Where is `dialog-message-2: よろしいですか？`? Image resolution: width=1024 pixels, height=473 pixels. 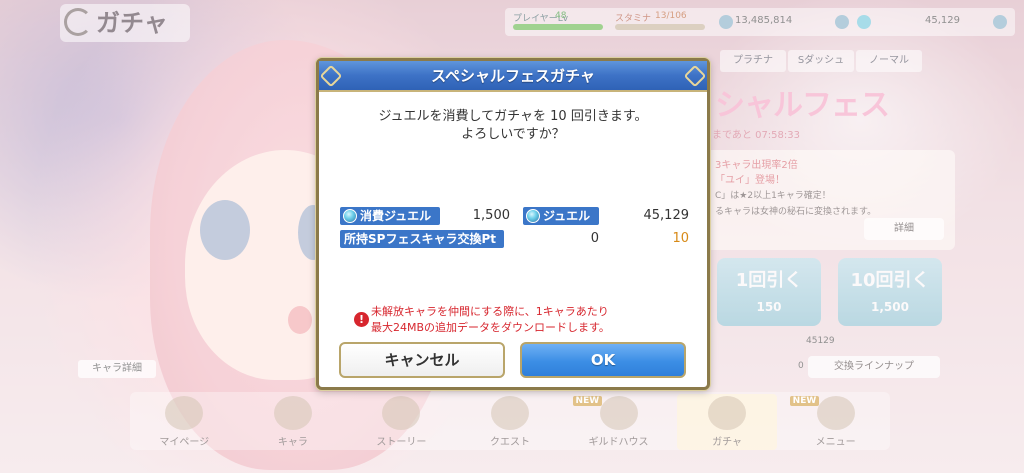 dialog-message-2: よろしいですか？ is located at coordinates (513, 134).